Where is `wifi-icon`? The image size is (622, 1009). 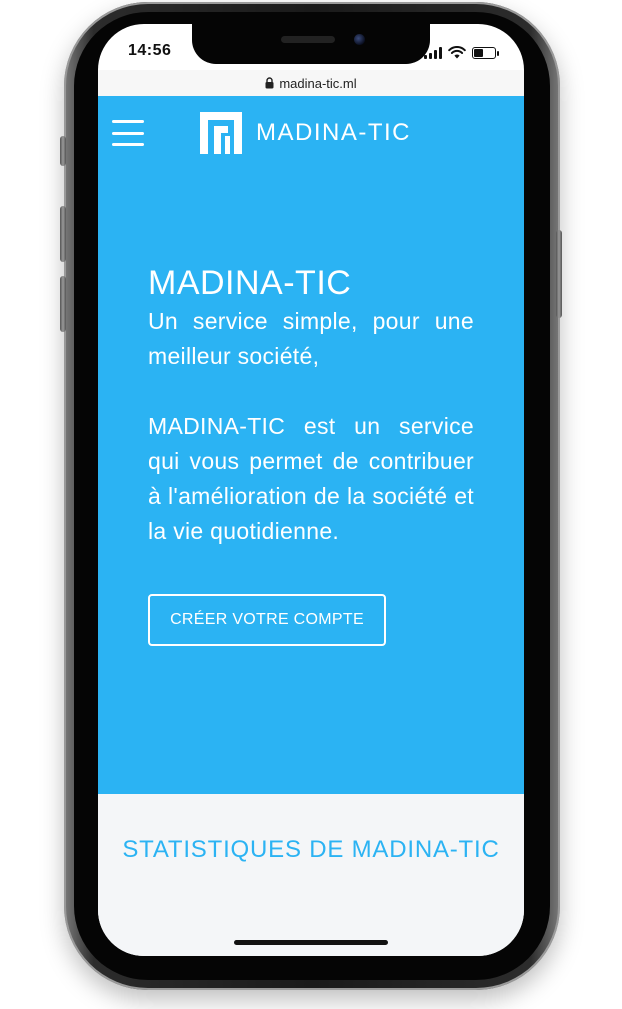 wifi-icon is located at coordinates (457, 52).